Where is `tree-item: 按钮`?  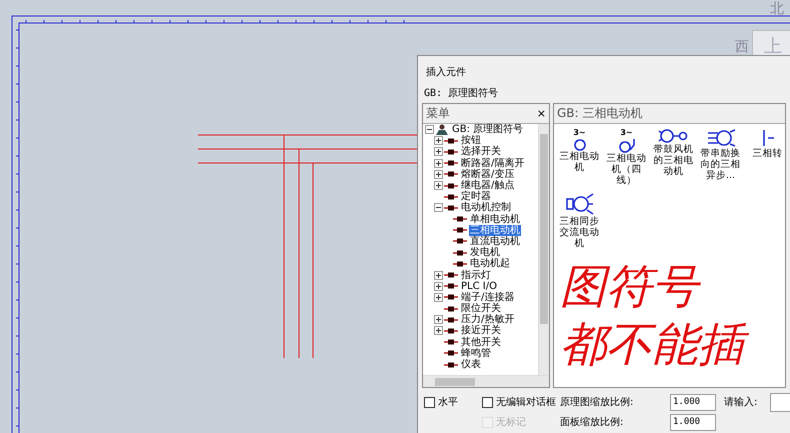
tree-item: 按钮 is located at coordinates (471, 140).